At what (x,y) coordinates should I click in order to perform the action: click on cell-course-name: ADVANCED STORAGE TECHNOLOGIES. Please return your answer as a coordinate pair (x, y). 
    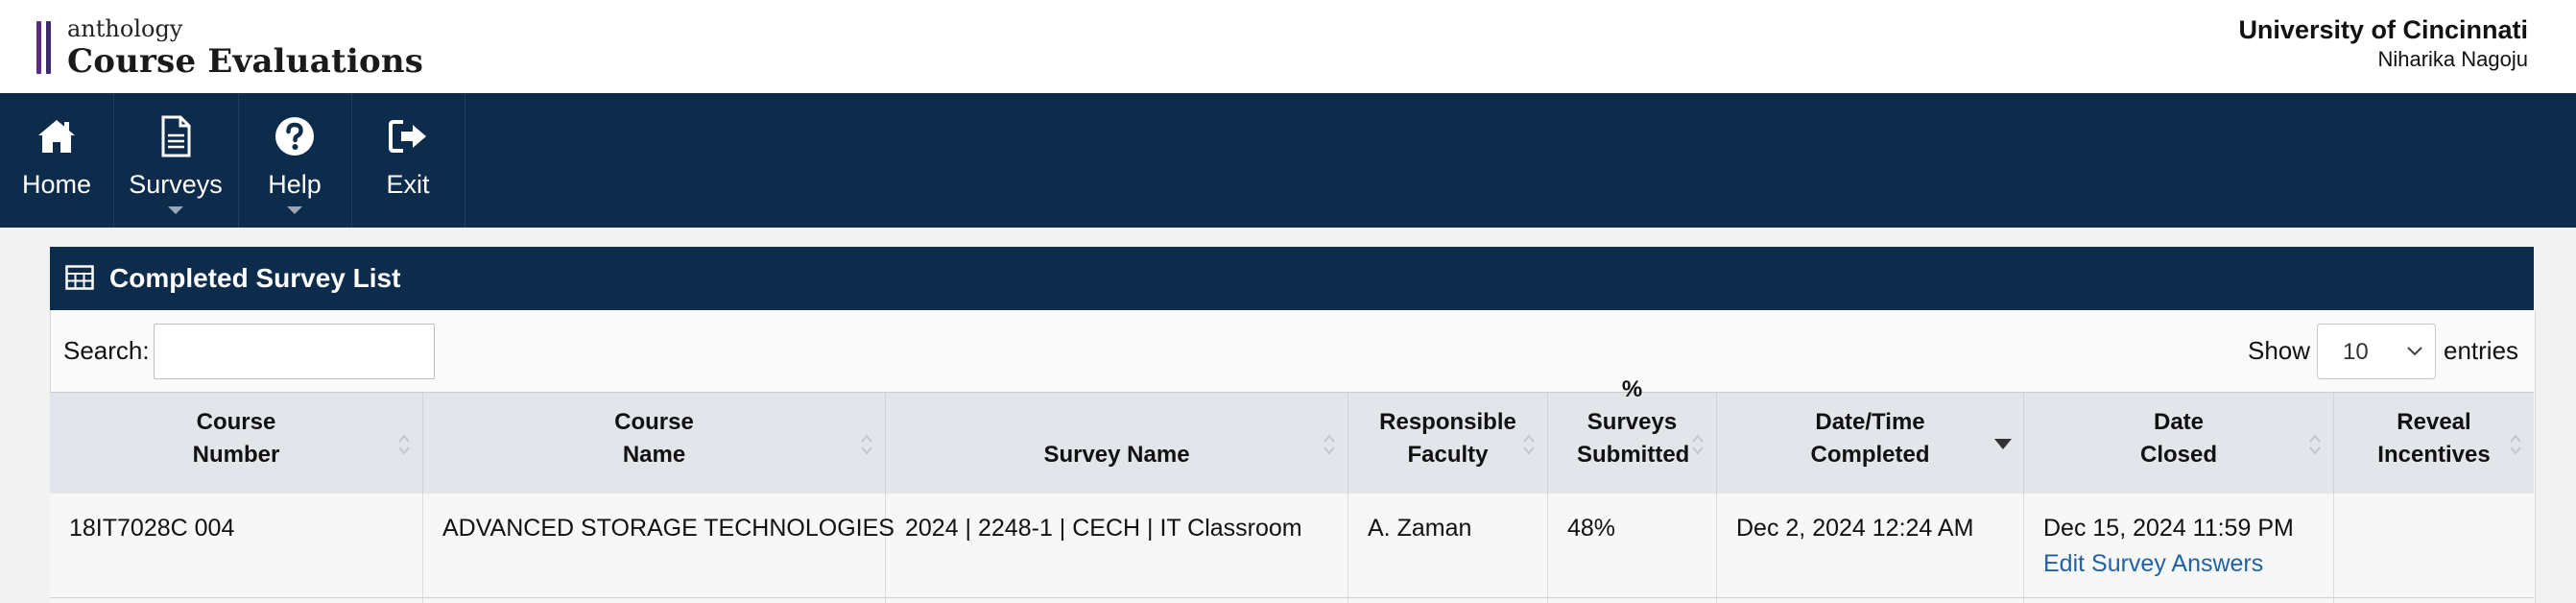
    Looking at the image, I should click on (658, 548).